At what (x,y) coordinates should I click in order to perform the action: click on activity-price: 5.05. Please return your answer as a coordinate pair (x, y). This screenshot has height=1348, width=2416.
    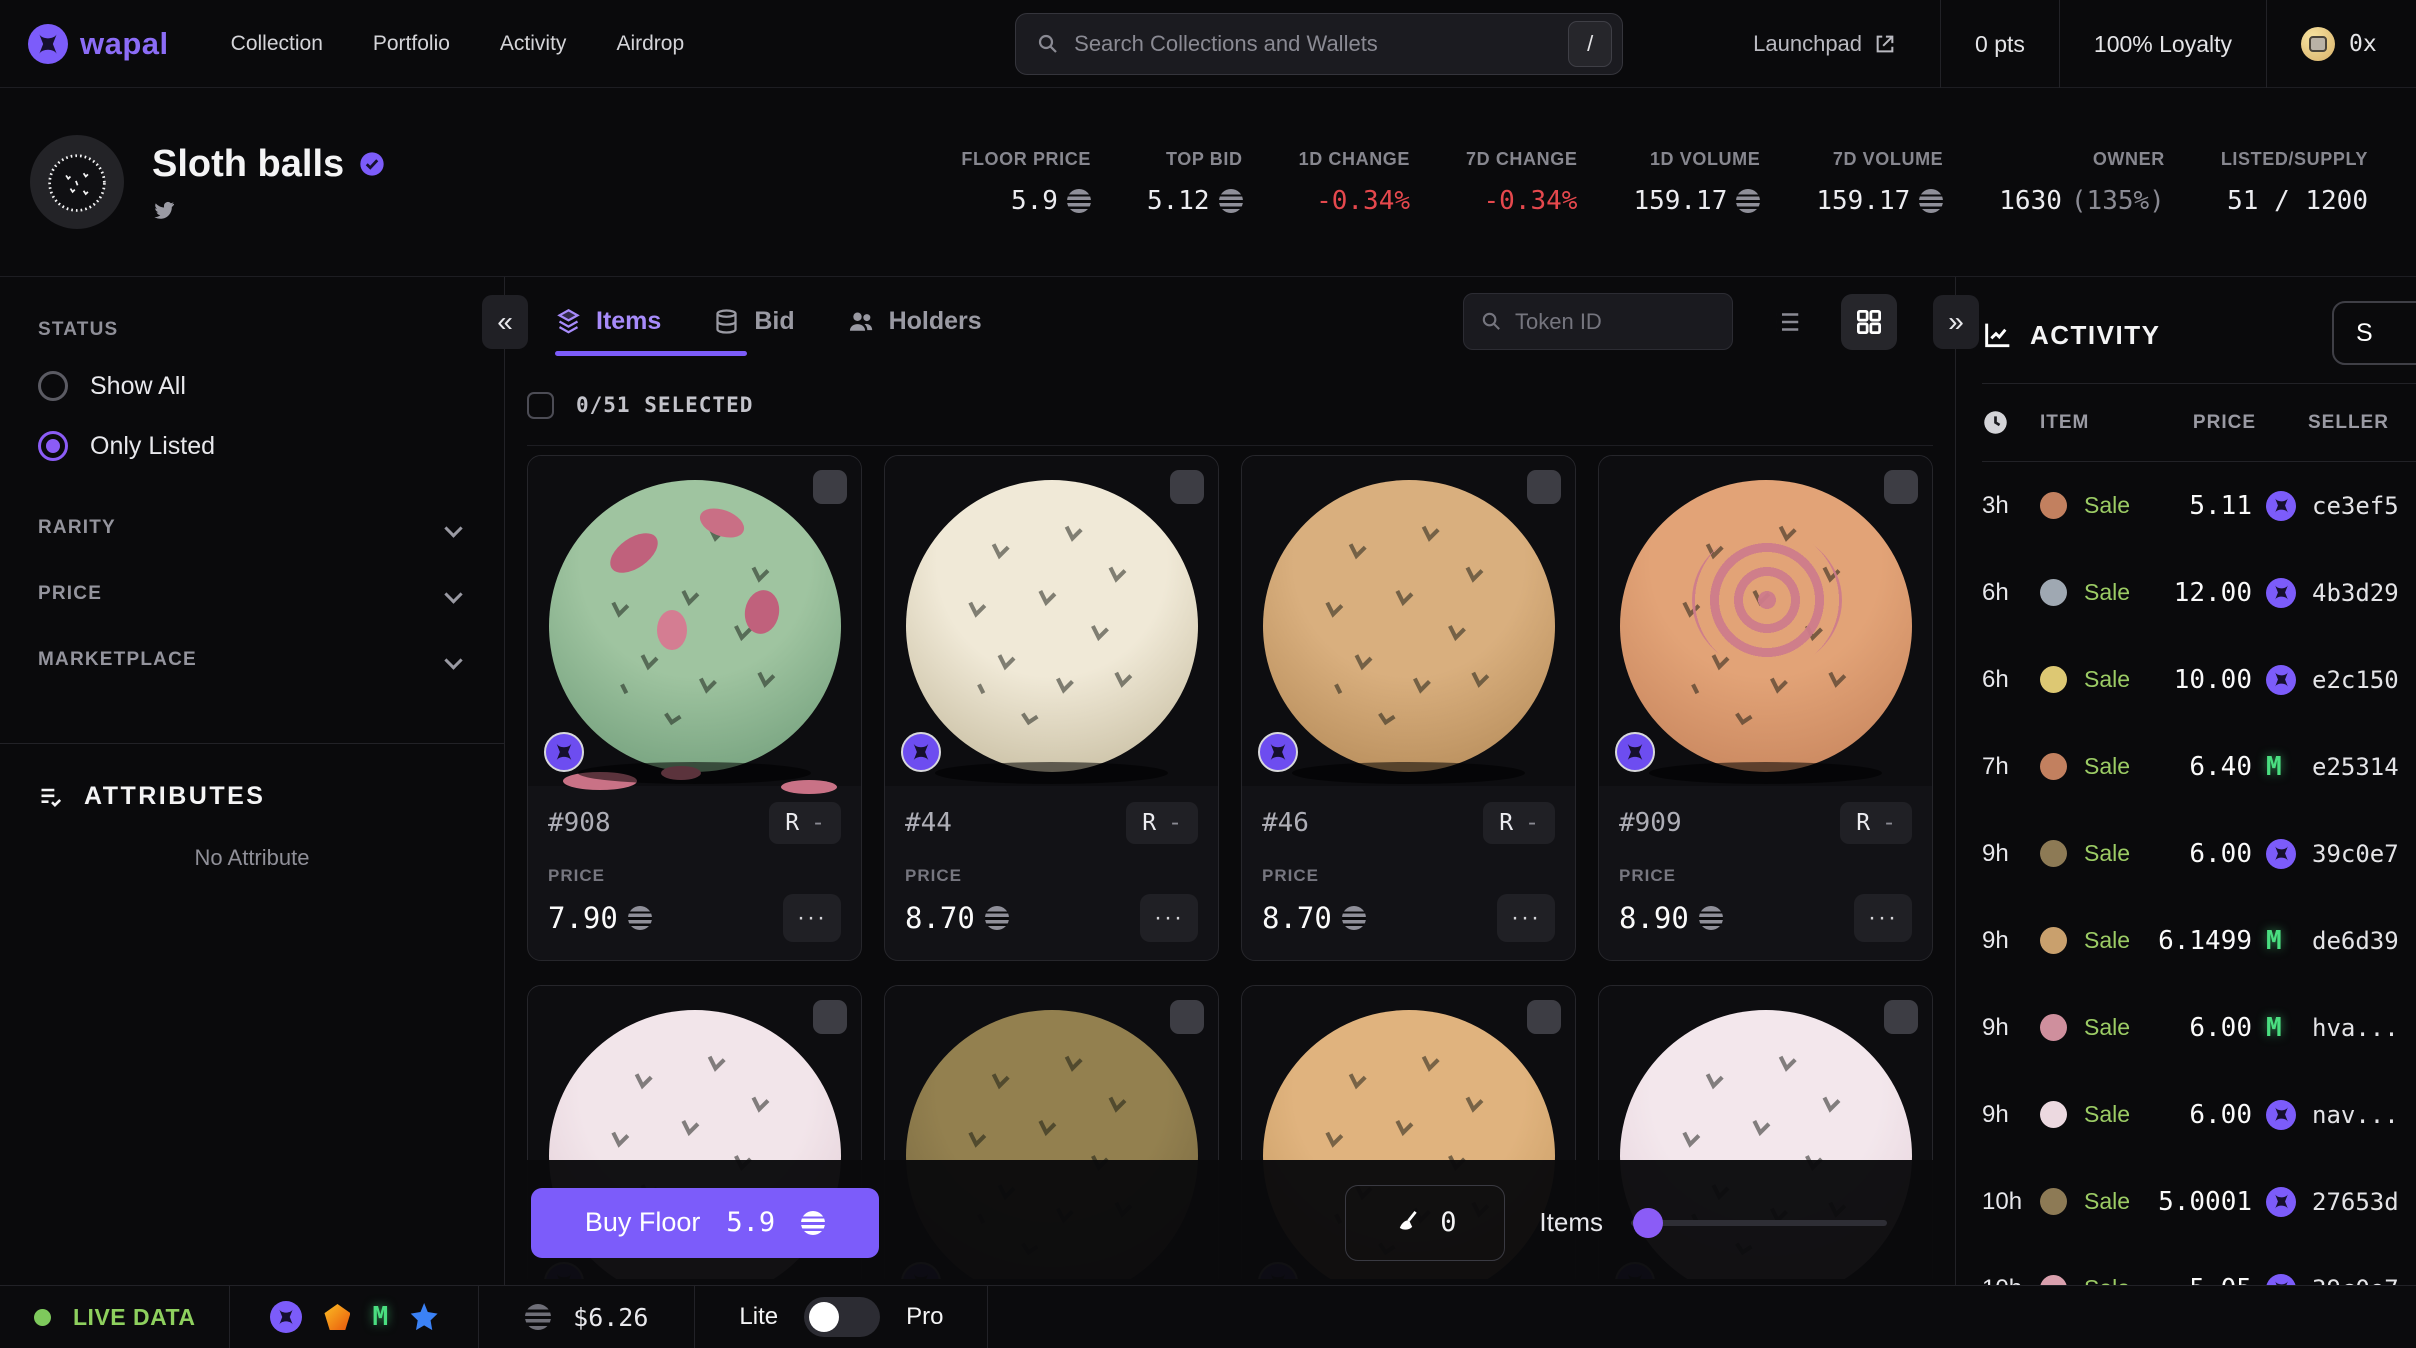
    Looking at the image, I should click on (2210, 1280).